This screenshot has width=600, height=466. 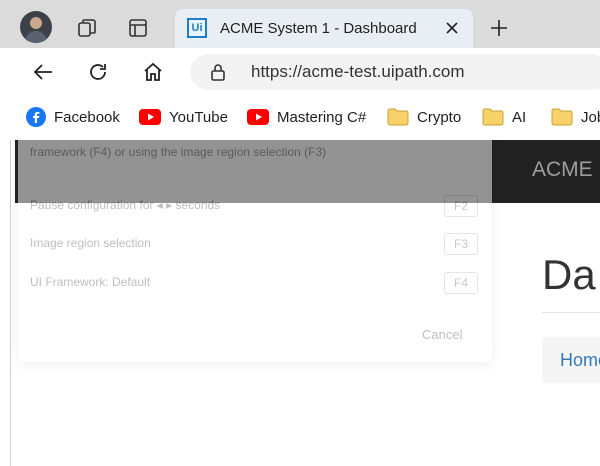 What do you see at coordinates (198, 117) in the screenshot?
I see `bookmark-label: YouTube` at bounding box center [198, 117].